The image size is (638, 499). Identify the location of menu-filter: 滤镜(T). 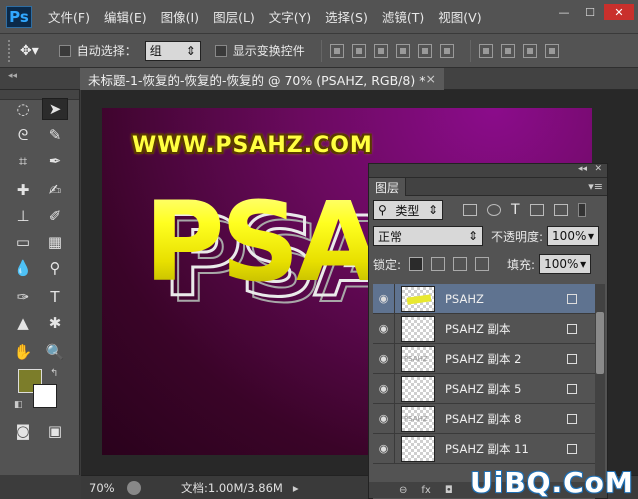
(403, 16).